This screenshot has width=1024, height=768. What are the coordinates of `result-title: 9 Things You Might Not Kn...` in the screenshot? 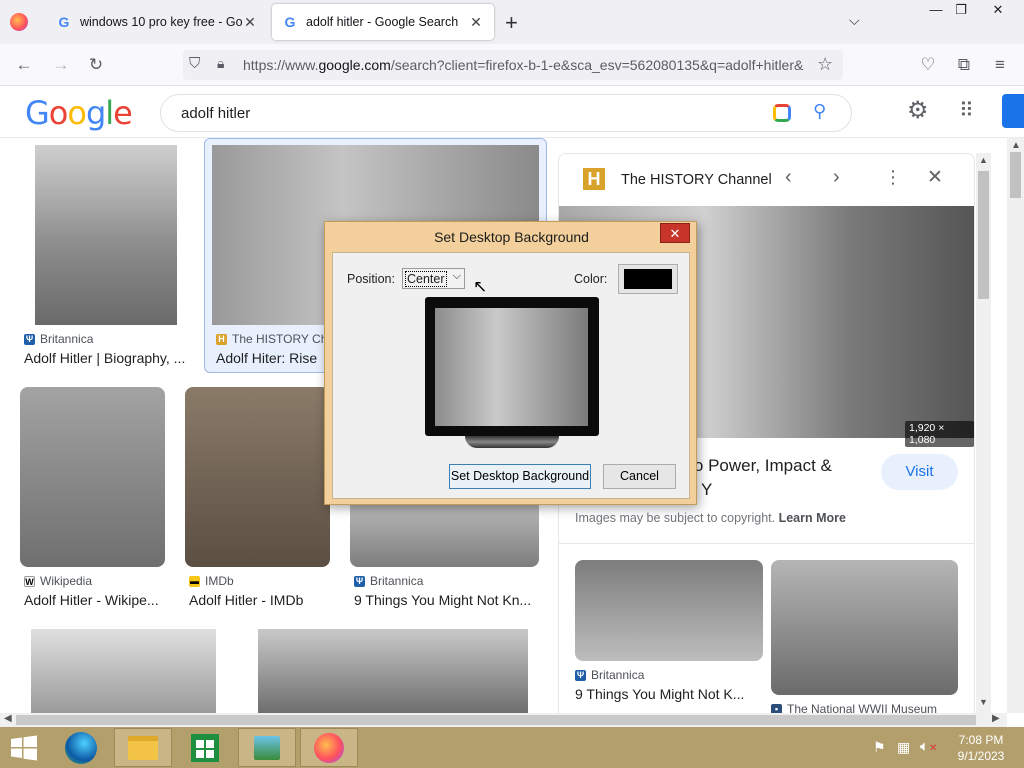 It's located at (446, 600).